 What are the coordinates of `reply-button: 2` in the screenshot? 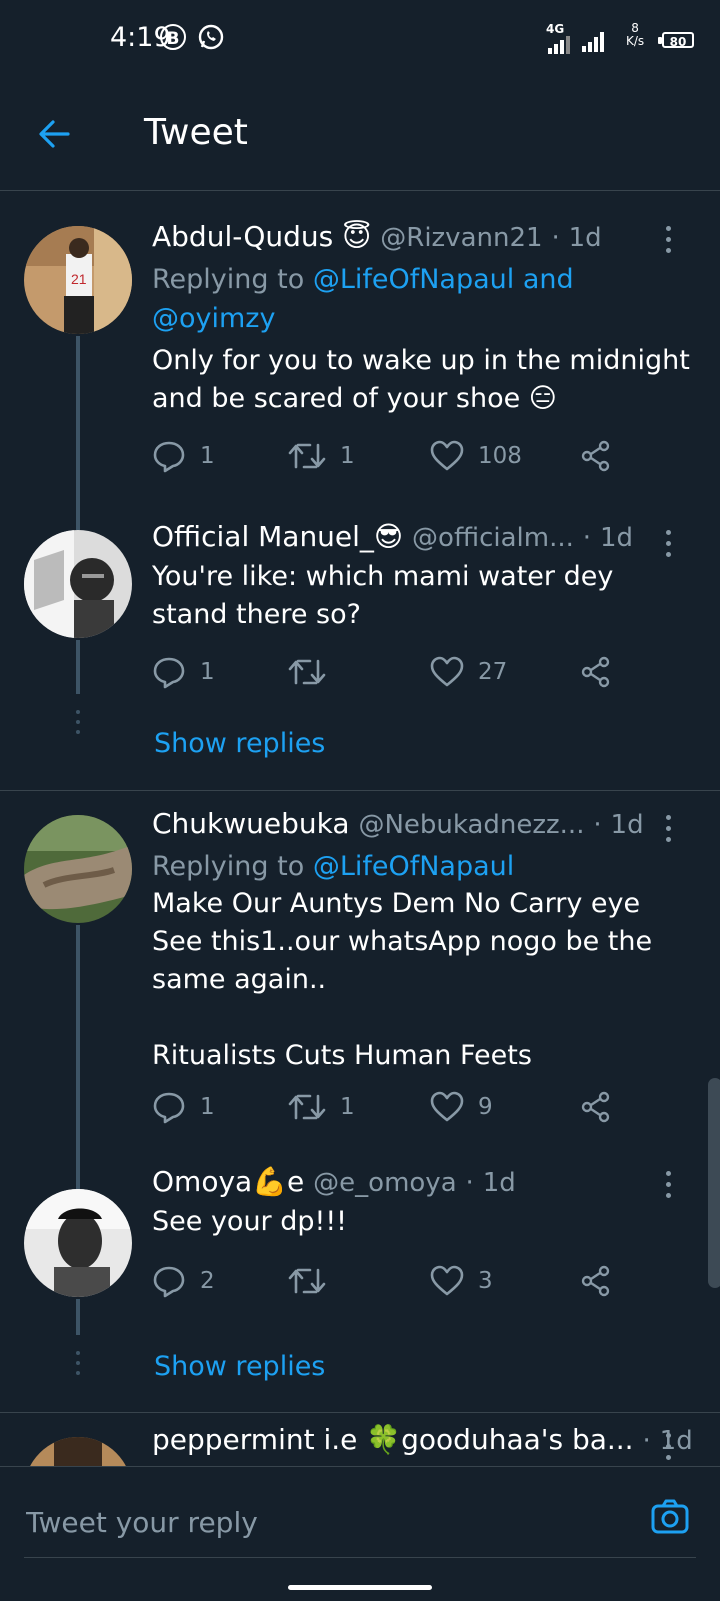 It's located at (183, 1281).